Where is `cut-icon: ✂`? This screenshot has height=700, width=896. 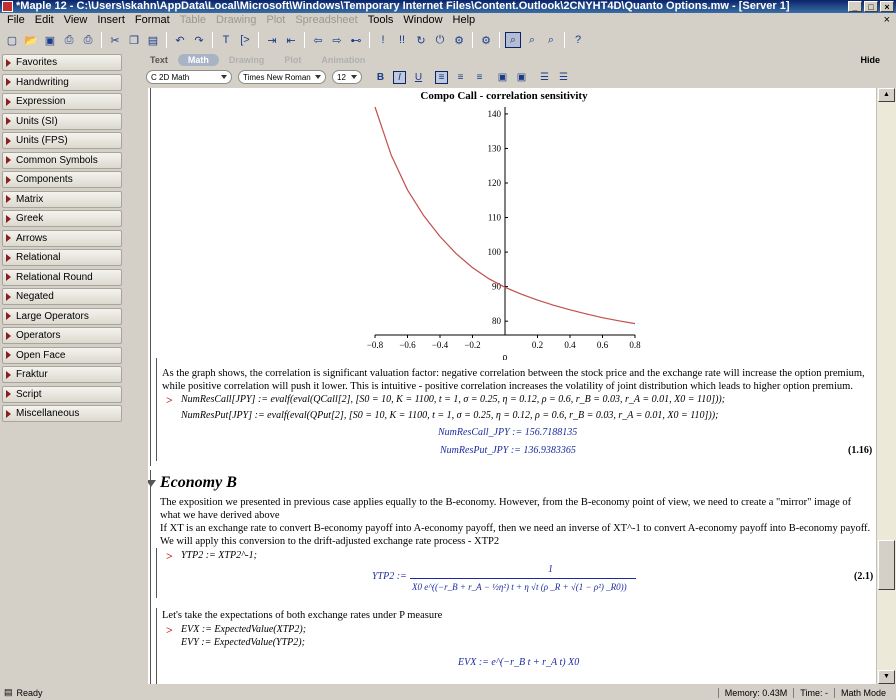 cut-icon: ✂ is located at coordinates (115, 40).